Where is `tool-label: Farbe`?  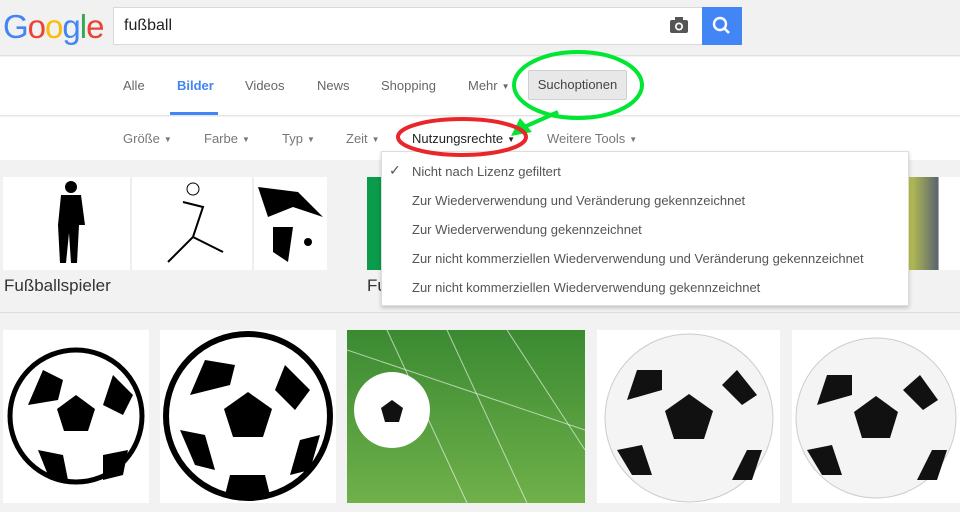
tool-label: Farbe is located at coordinates (221, 138).